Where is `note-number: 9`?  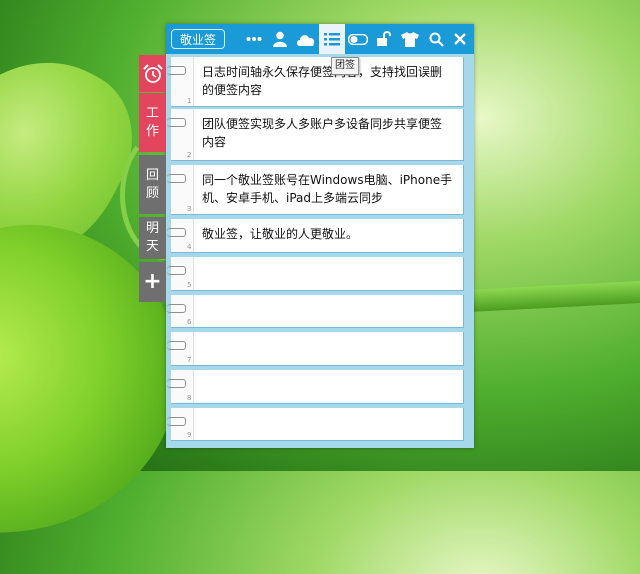
note-number: 9 is located at coordinates (189, 435).